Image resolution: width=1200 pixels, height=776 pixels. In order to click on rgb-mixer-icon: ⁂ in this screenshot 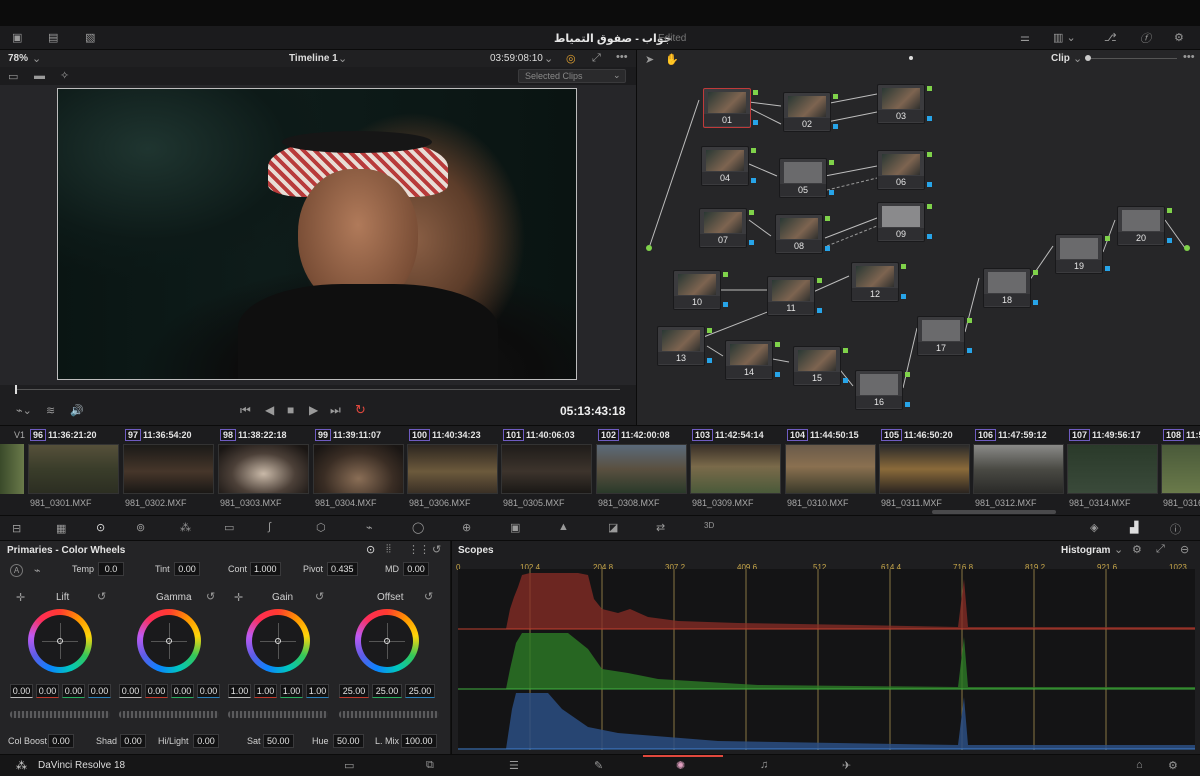, I will do `click(185, 527)`.